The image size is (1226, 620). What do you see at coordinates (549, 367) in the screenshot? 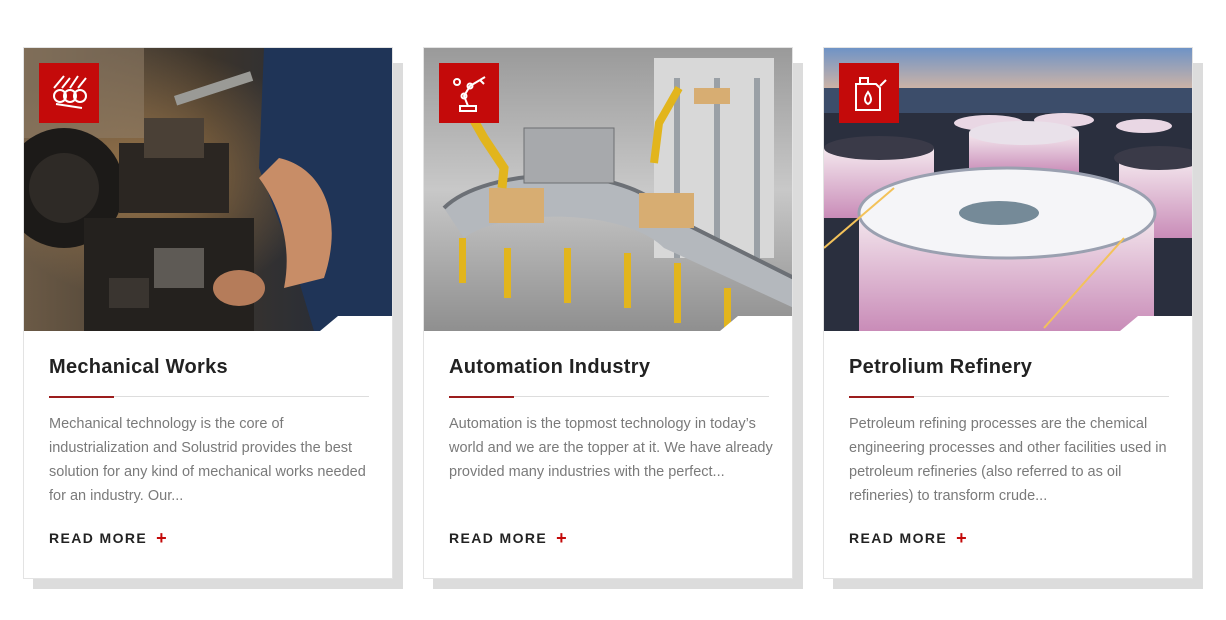
I see `card-title: Automation Industry` at bounding box center [549, 367].